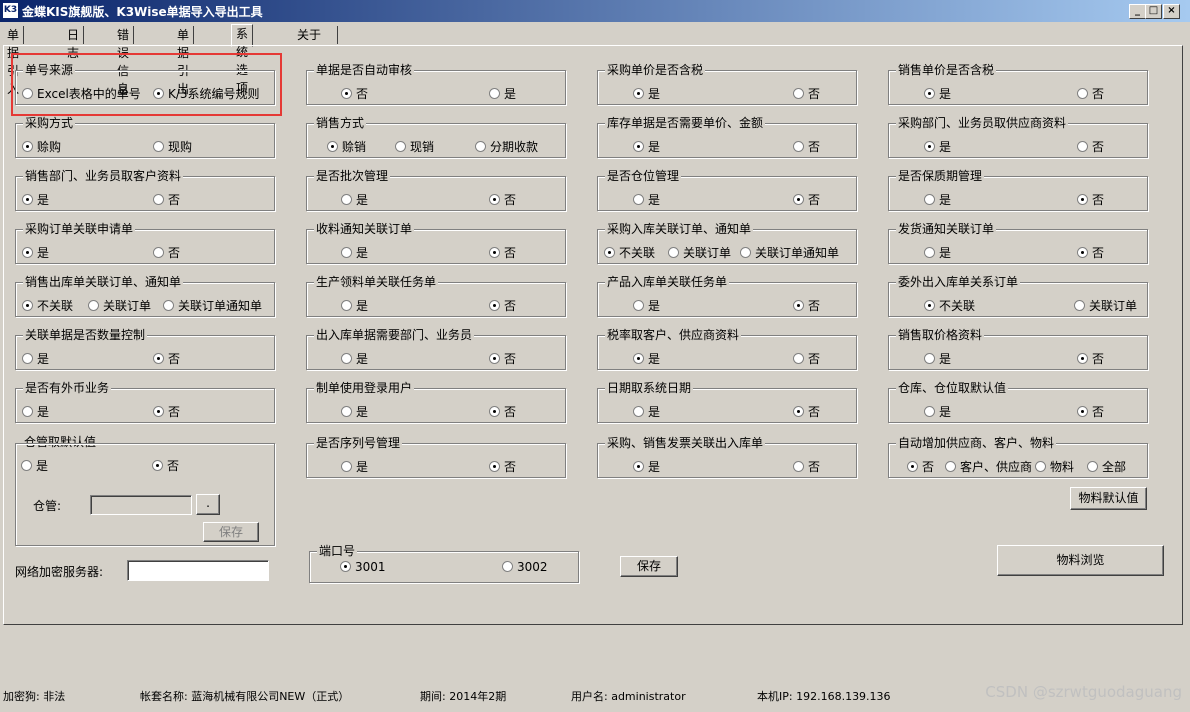 The image size is (1190, 712). I want to click on tab-about: 关于, so click(315, 35).